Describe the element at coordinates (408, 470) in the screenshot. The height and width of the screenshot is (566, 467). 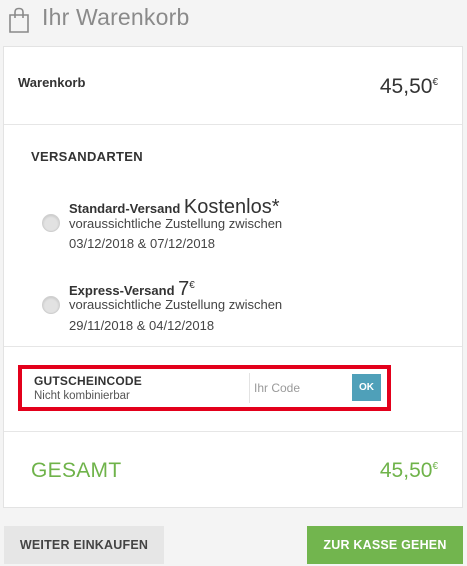
I see `total-price: 45,50€` at that location.